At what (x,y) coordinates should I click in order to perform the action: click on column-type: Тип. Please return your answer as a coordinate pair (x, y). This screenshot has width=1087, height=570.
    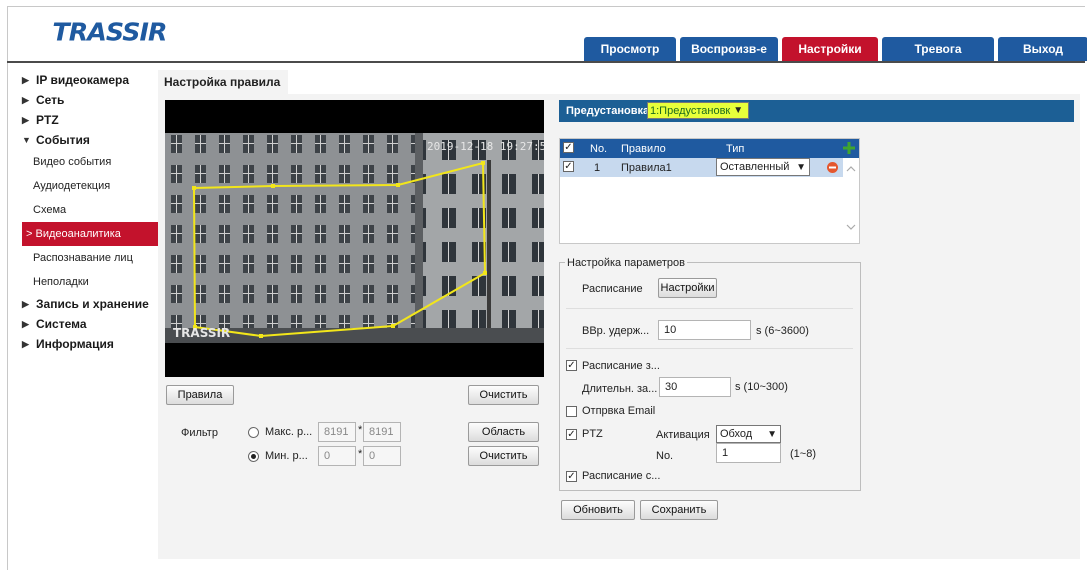
    Looking at the image, I should click on (735, 149).